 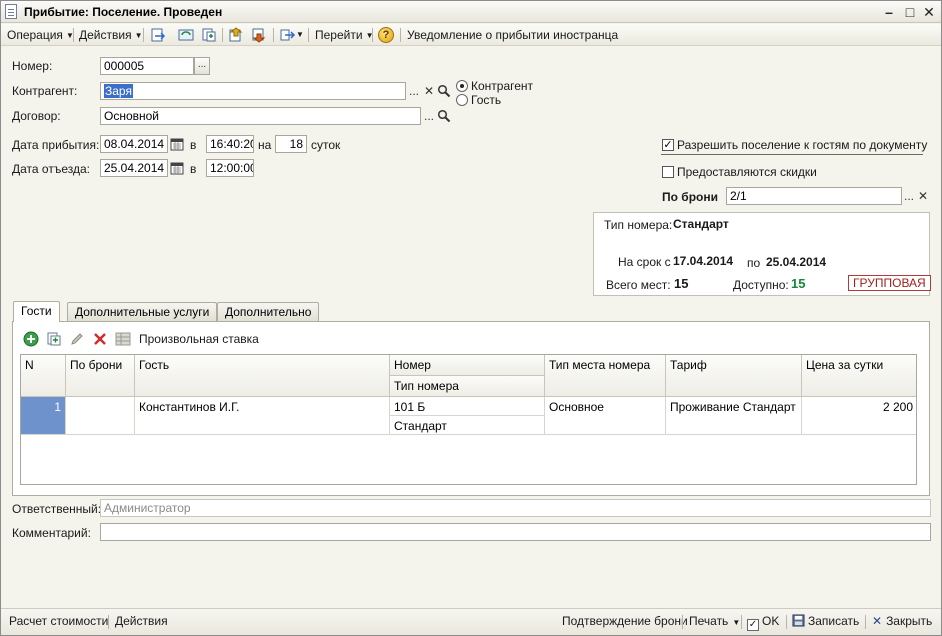 I want to click on available-value: 15, so click(x=798, y=283).